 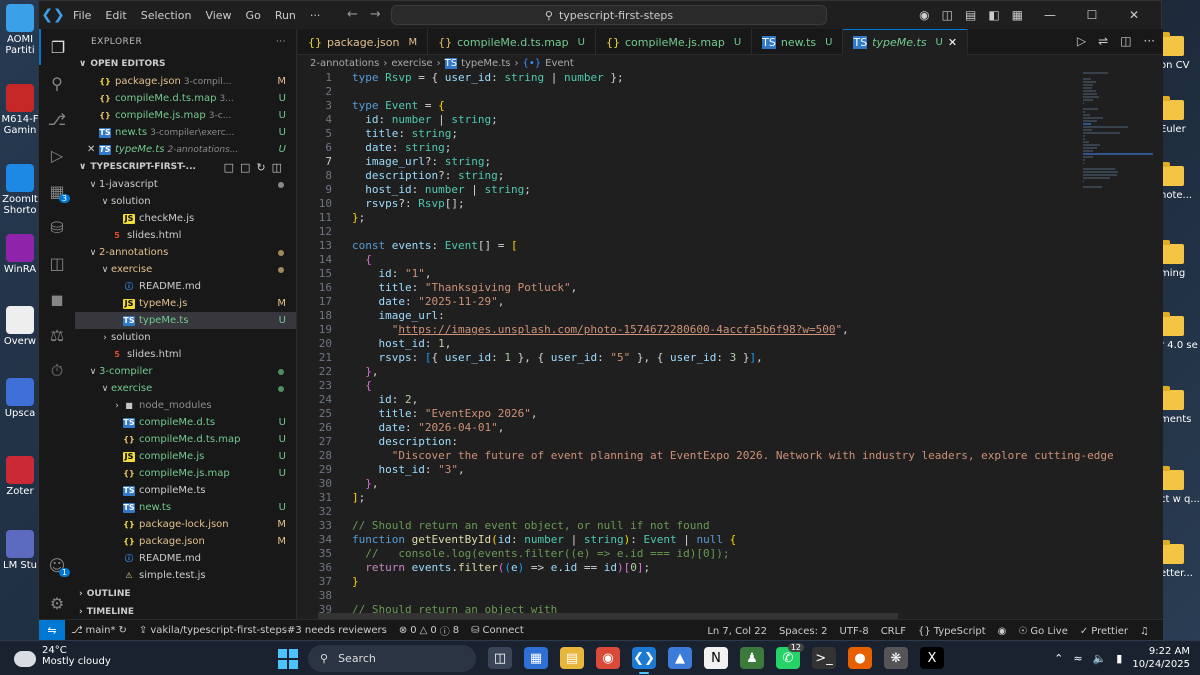 What do you see at coordinates (57, 335) in the screenshot?
I see `testing-icon: ⚖` at bounding box center [57, 335].